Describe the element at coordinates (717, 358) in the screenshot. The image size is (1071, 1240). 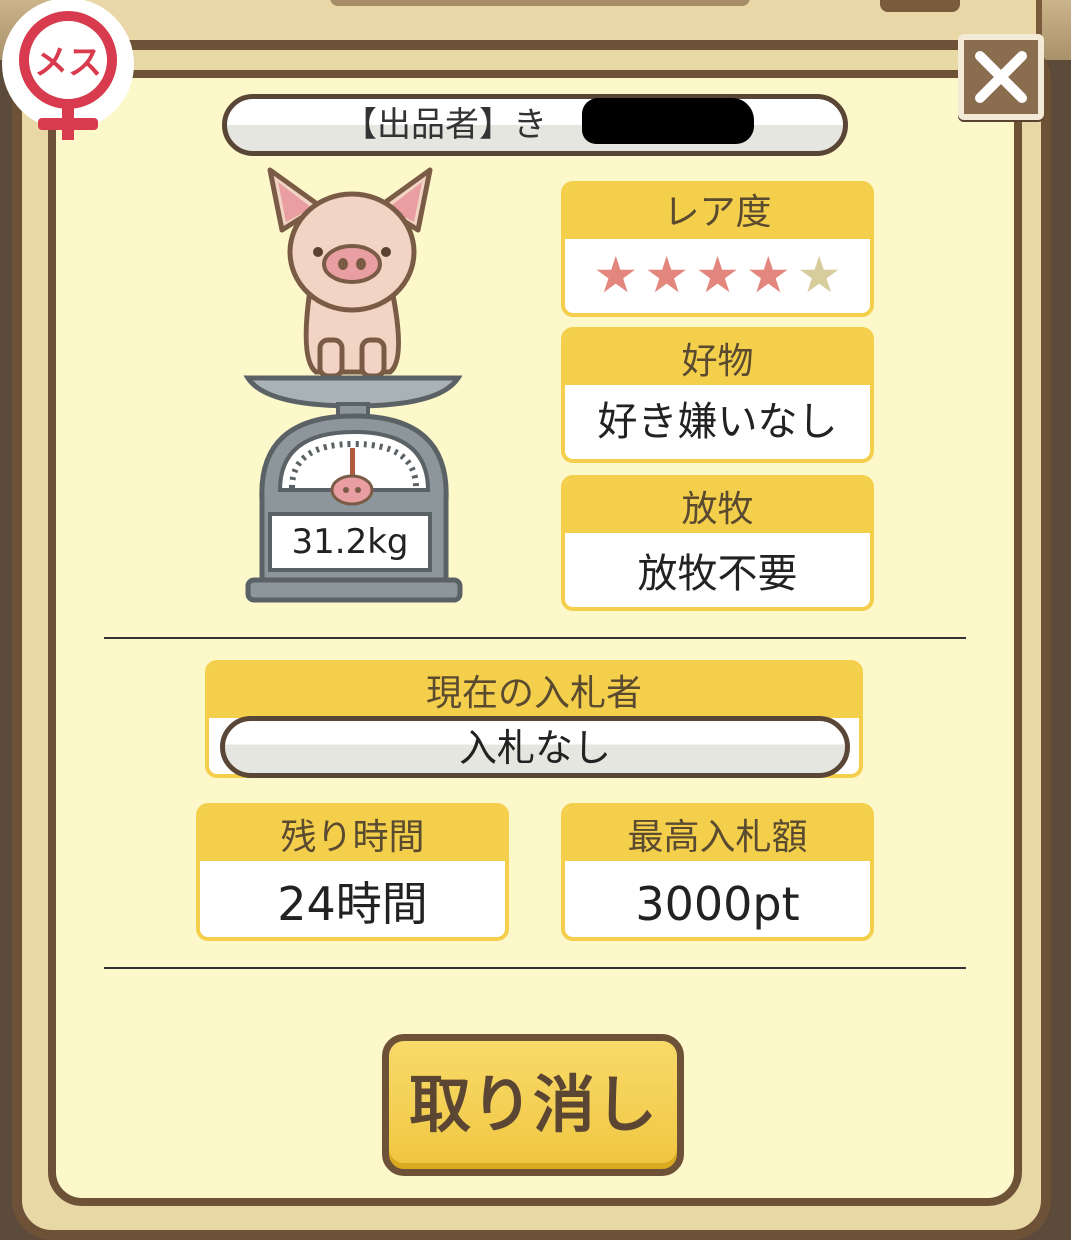
I see `favorite-label: 好物` at that location.